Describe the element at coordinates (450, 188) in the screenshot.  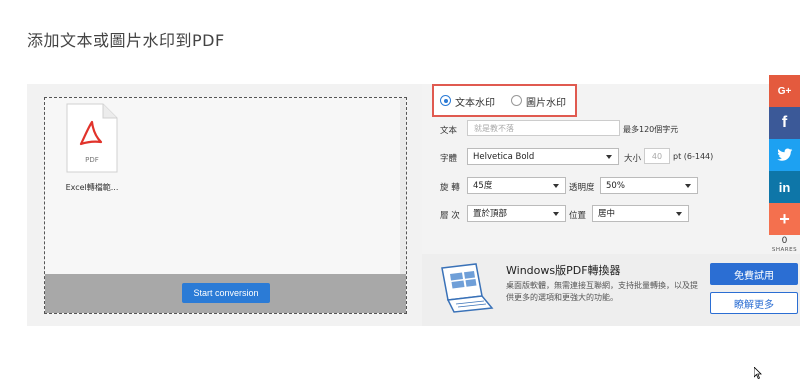
I see `rotation-label: 旋 轉` at that location.